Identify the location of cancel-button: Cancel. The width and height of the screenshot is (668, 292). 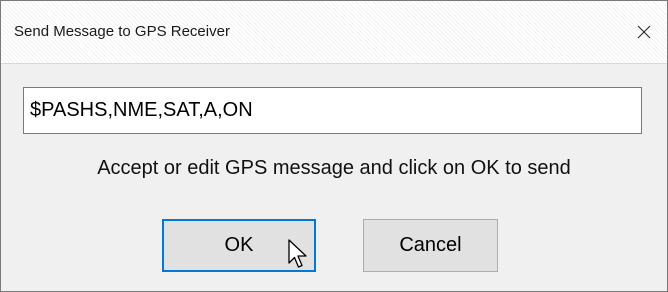
(430, 245).